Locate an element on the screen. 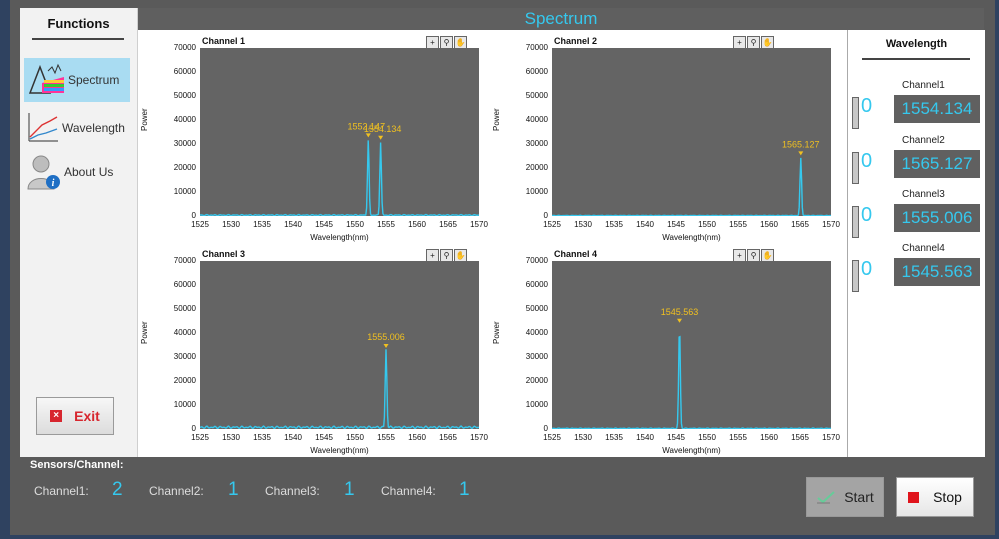 Image resolution: width=999 pixels, height=539 pixels. wavelength-value: 1545.563 is located at coordinates (937, 272).